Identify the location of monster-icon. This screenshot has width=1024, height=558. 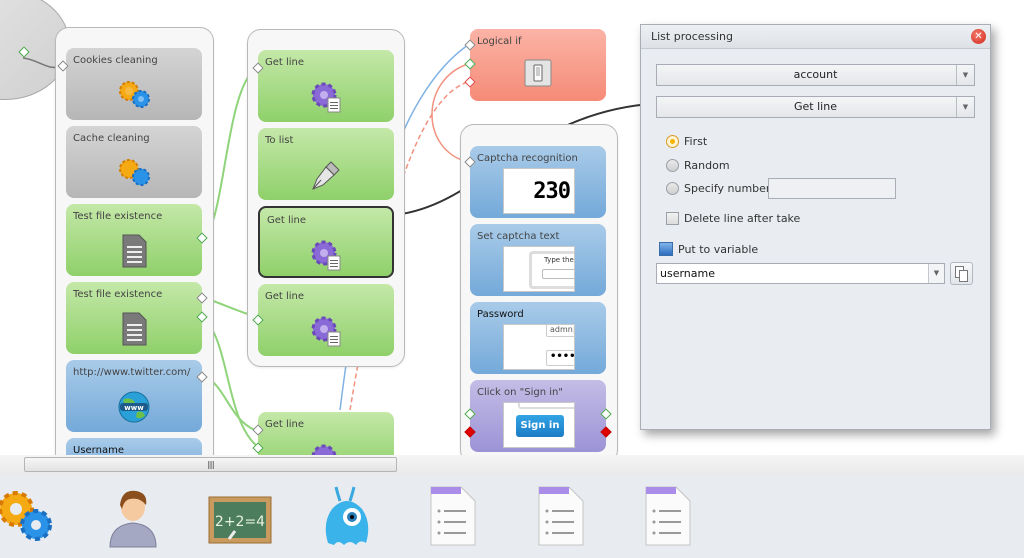
(347, 515).